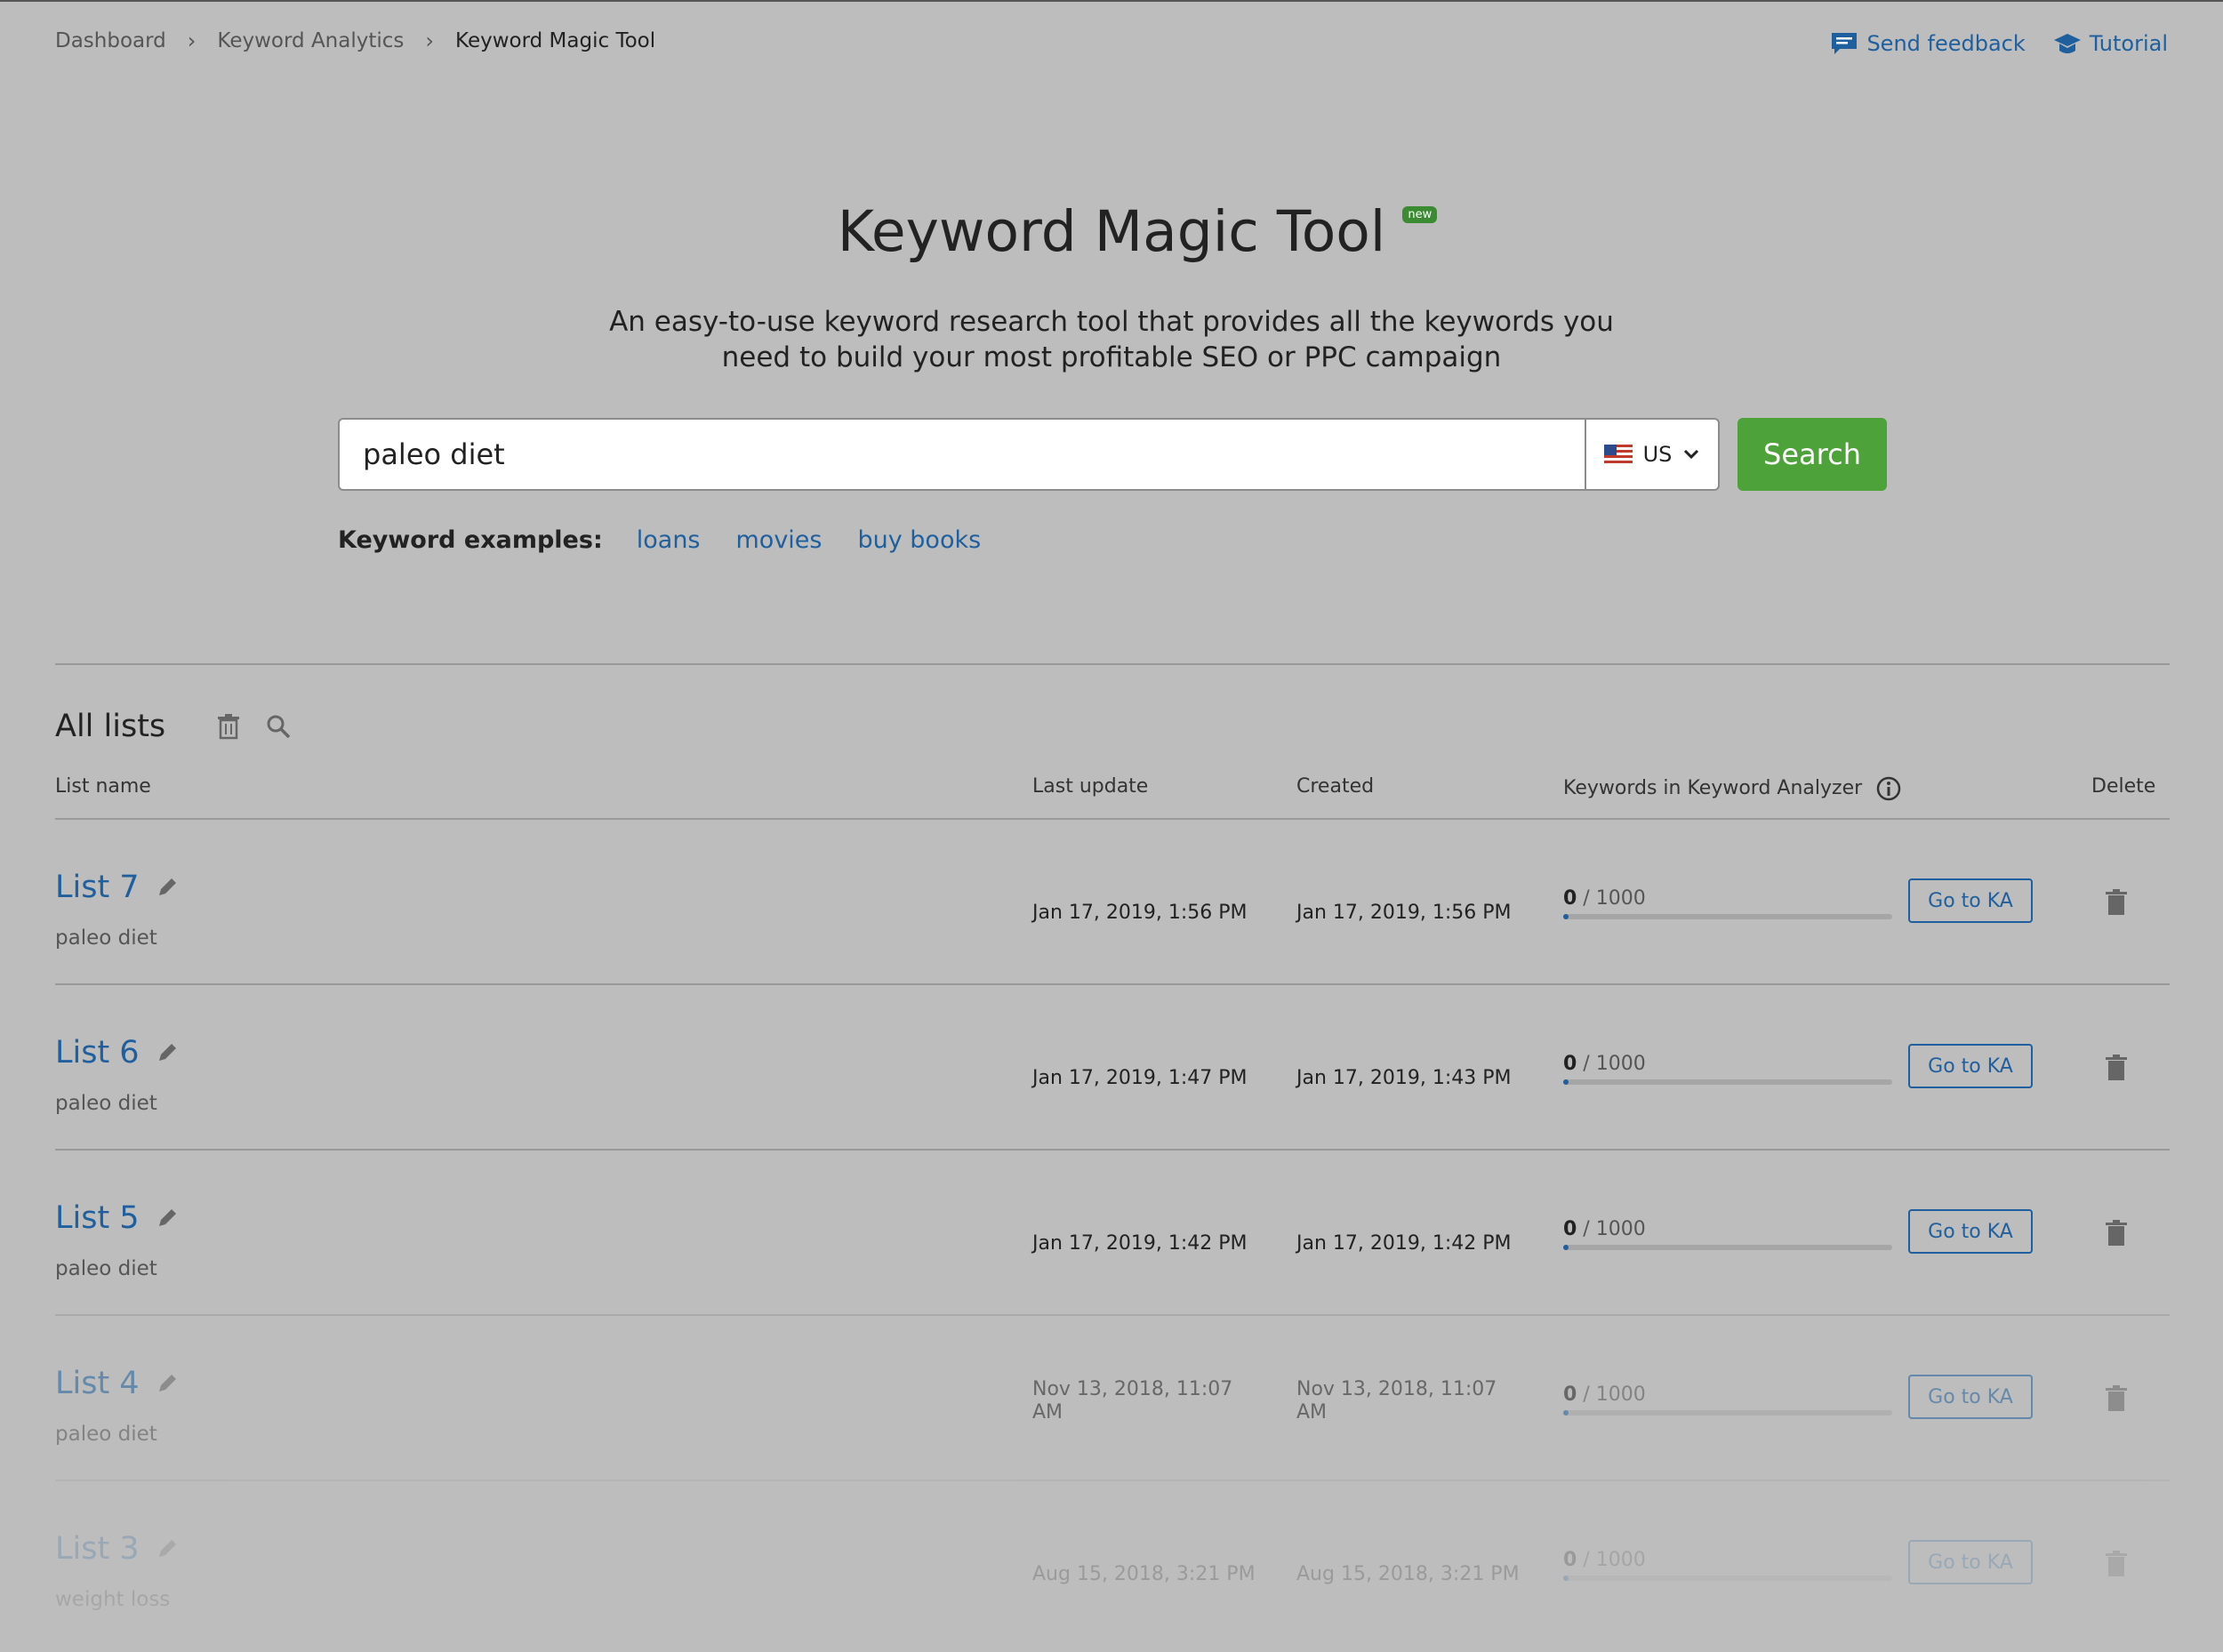 Image resolution: width=2223 pixels, height=1652 pixels. I want to click on list-name: List 7, so click(117, 888).